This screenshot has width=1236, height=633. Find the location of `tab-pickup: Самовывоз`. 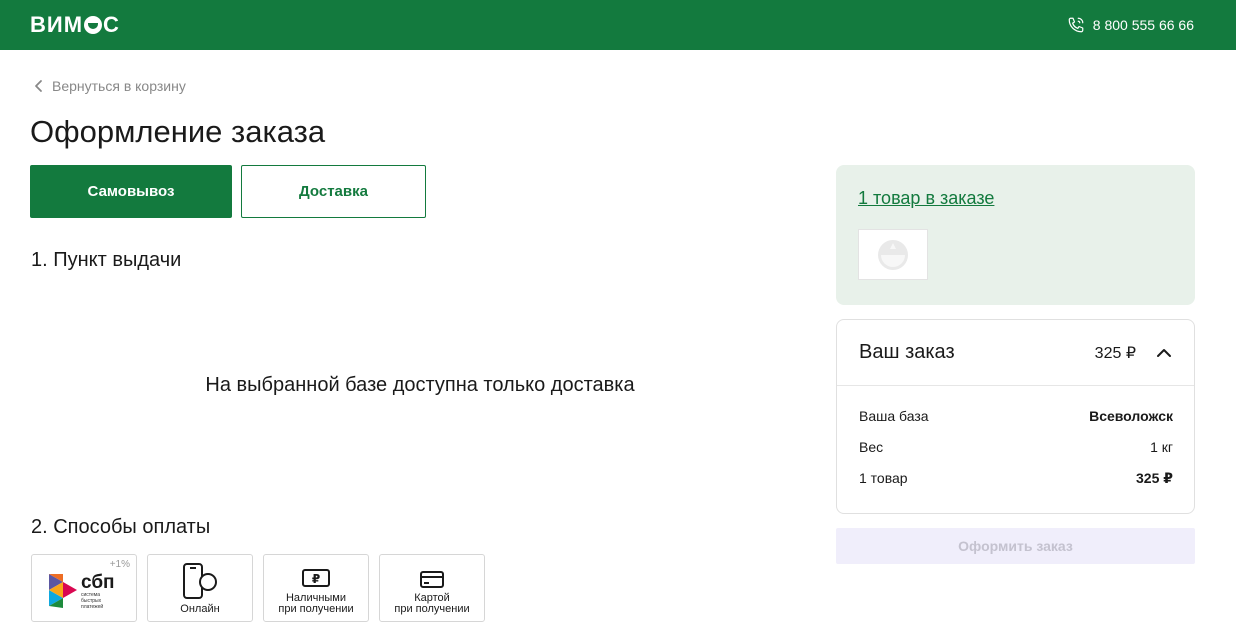

tab-pickup: Самовывоз is located at coordinates (131, 191).